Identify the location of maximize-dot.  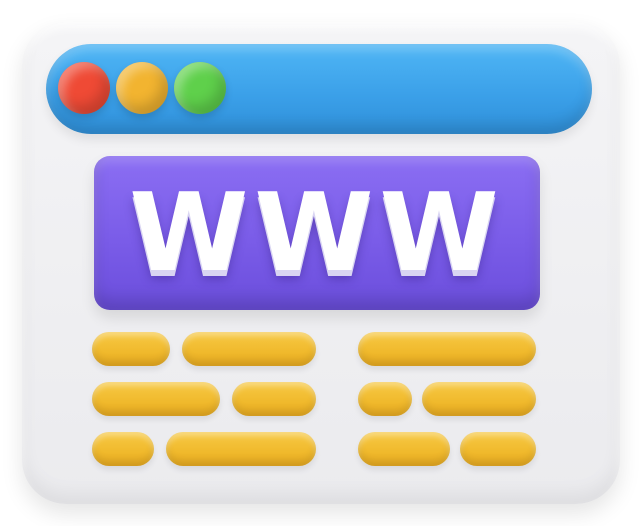
(200, 88).